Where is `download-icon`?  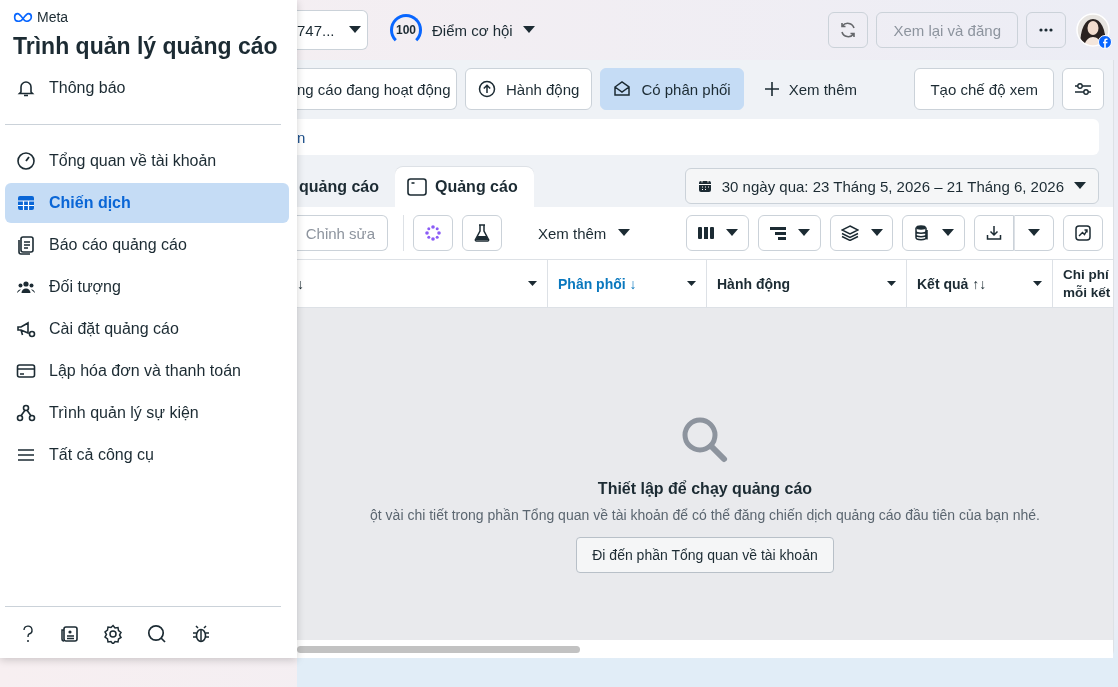
download-icon is located at coordinates (994, 233).